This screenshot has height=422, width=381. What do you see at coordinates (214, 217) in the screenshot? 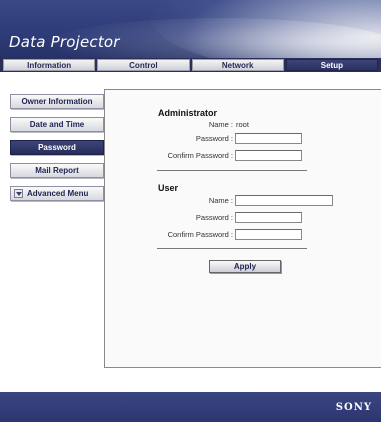
I see `user-password-label: Password :` at bounding box center [214, 217].